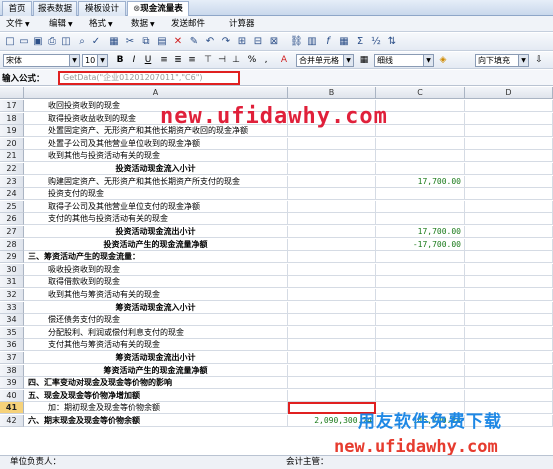  Describe the element at coordinates (10, 42) in the screenshot. I see `new-icon: □` at that location.